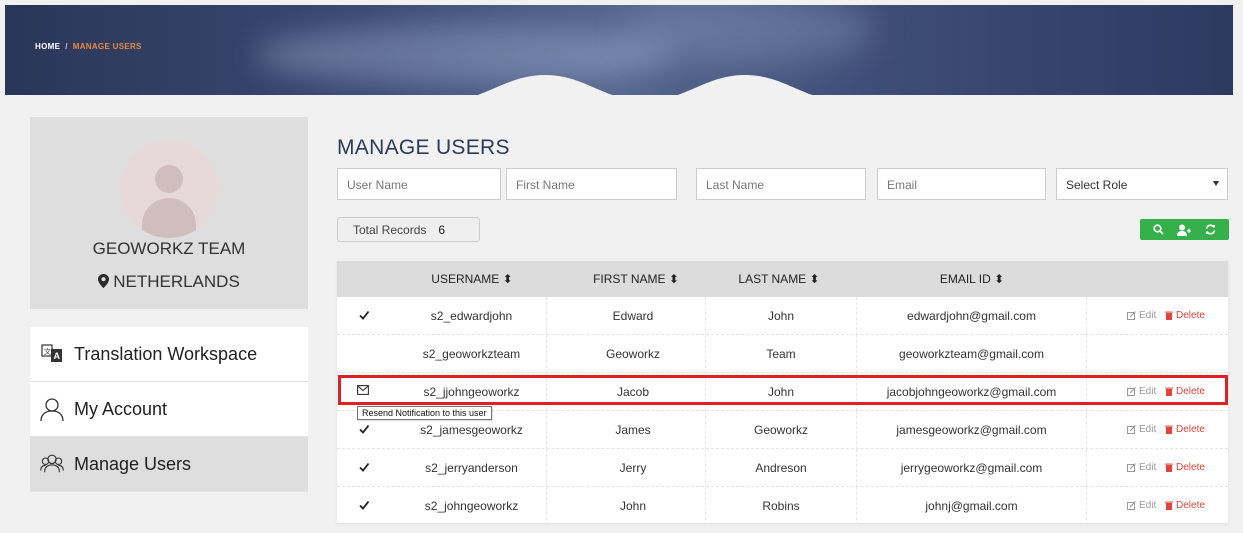  Describe the element at coordinates (972, 468) in the screenshot. I see `email-cell: jerrygeoworkz@gmail.com` at that location.